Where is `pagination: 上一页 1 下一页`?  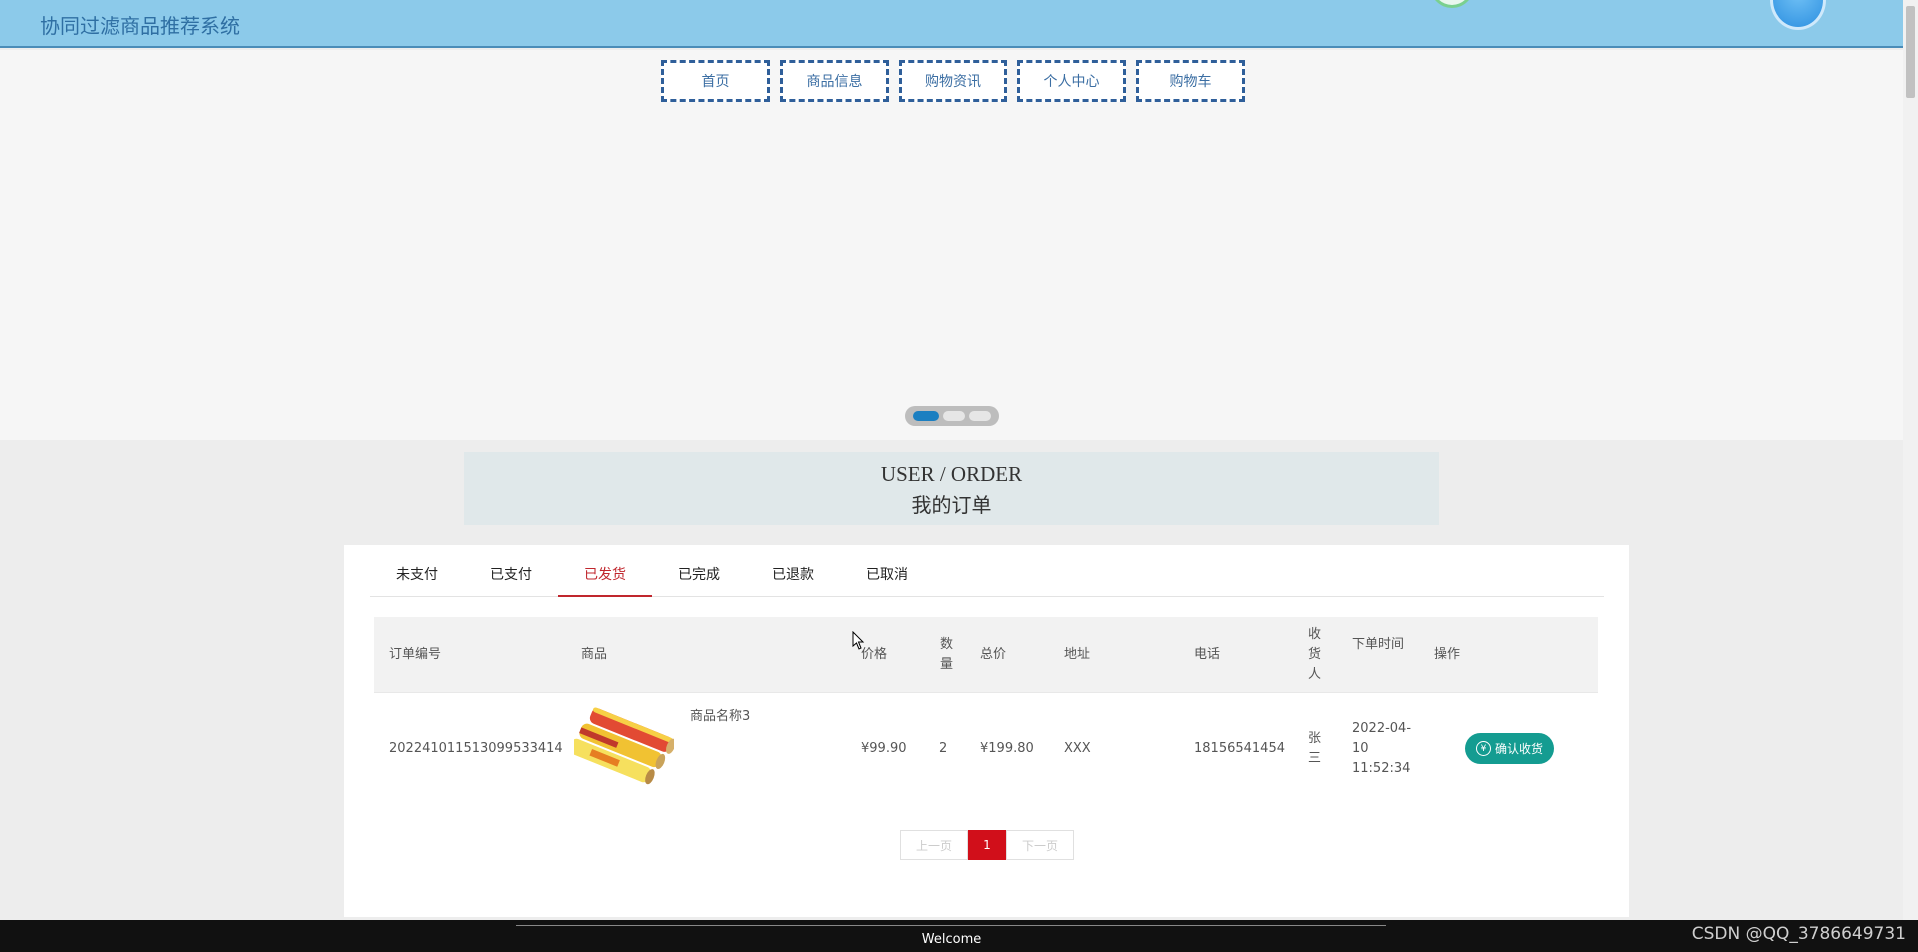
pagination: 上一页 1 下一页 is located at coordinates (987, 845).